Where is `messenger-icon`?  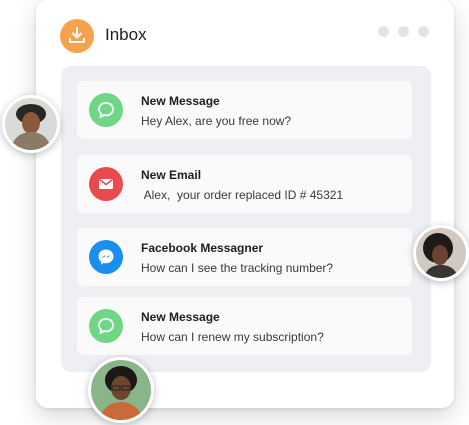 messenger-icon is located at coordinates (106, 257).